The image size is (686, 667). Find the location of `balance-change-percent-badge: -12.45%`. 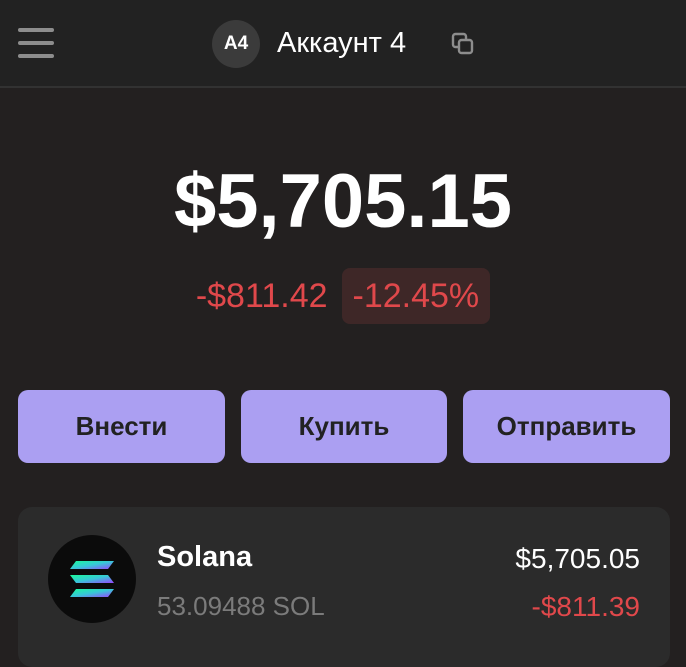

balance-change-percent-badge: -12.45% is located at coordinates (416, 296).